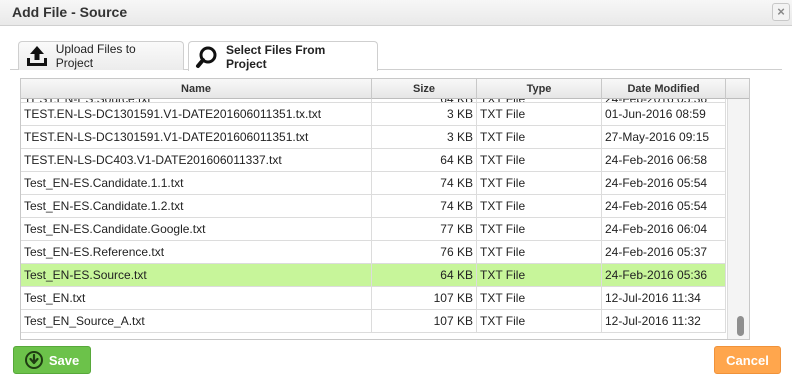 This screenshot has height=391, width=792. I want to click on date-modified-cell: 24-Feb-2016 06:04, so click(664, 229).